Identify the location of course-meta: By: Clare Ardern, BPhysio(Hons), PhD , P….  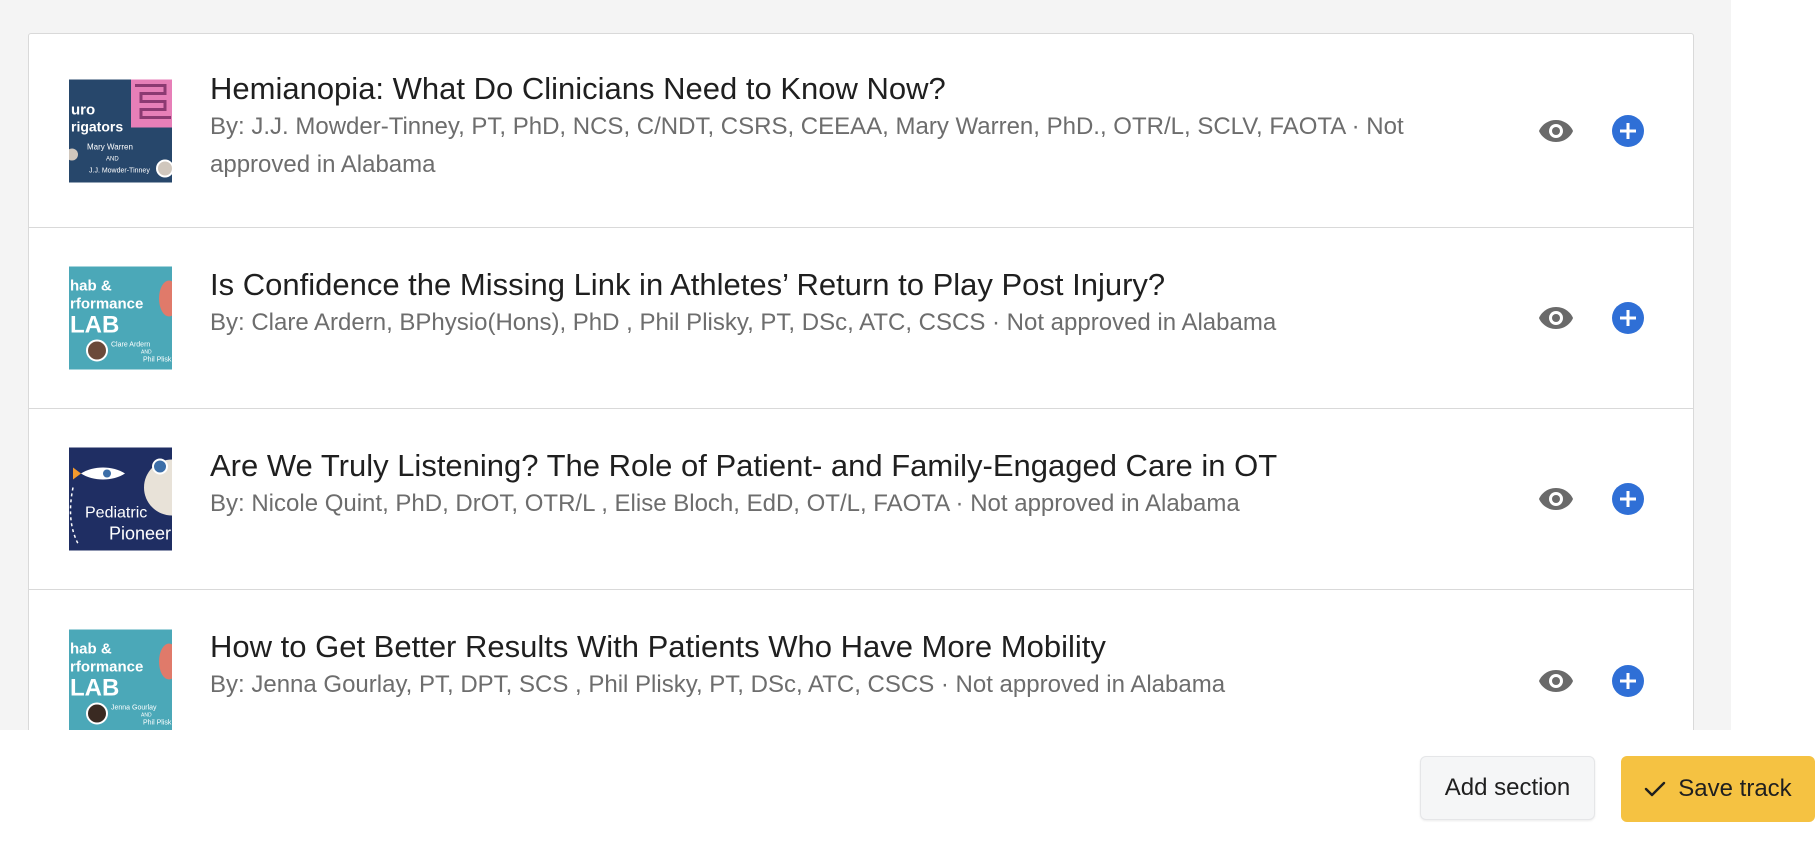
(743, 322).